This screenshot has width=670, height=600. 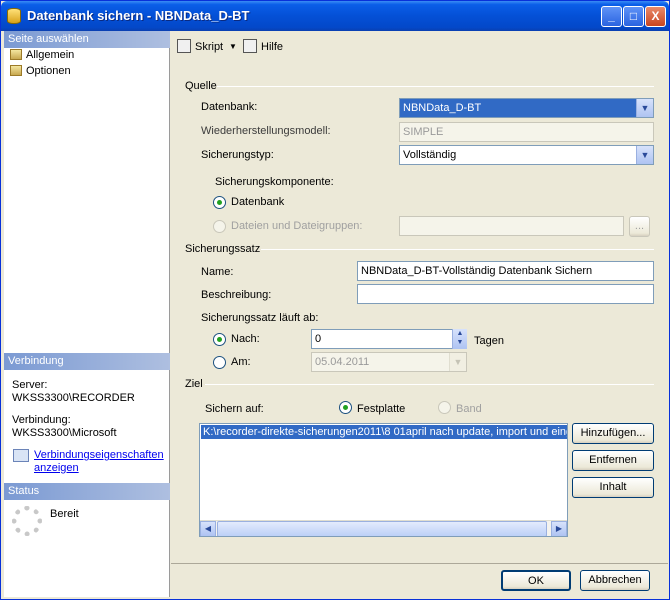 What do you see at coordinates (219, 202) in the screenshot?
I see `component-database-radio` at bounding box center [219, 202].